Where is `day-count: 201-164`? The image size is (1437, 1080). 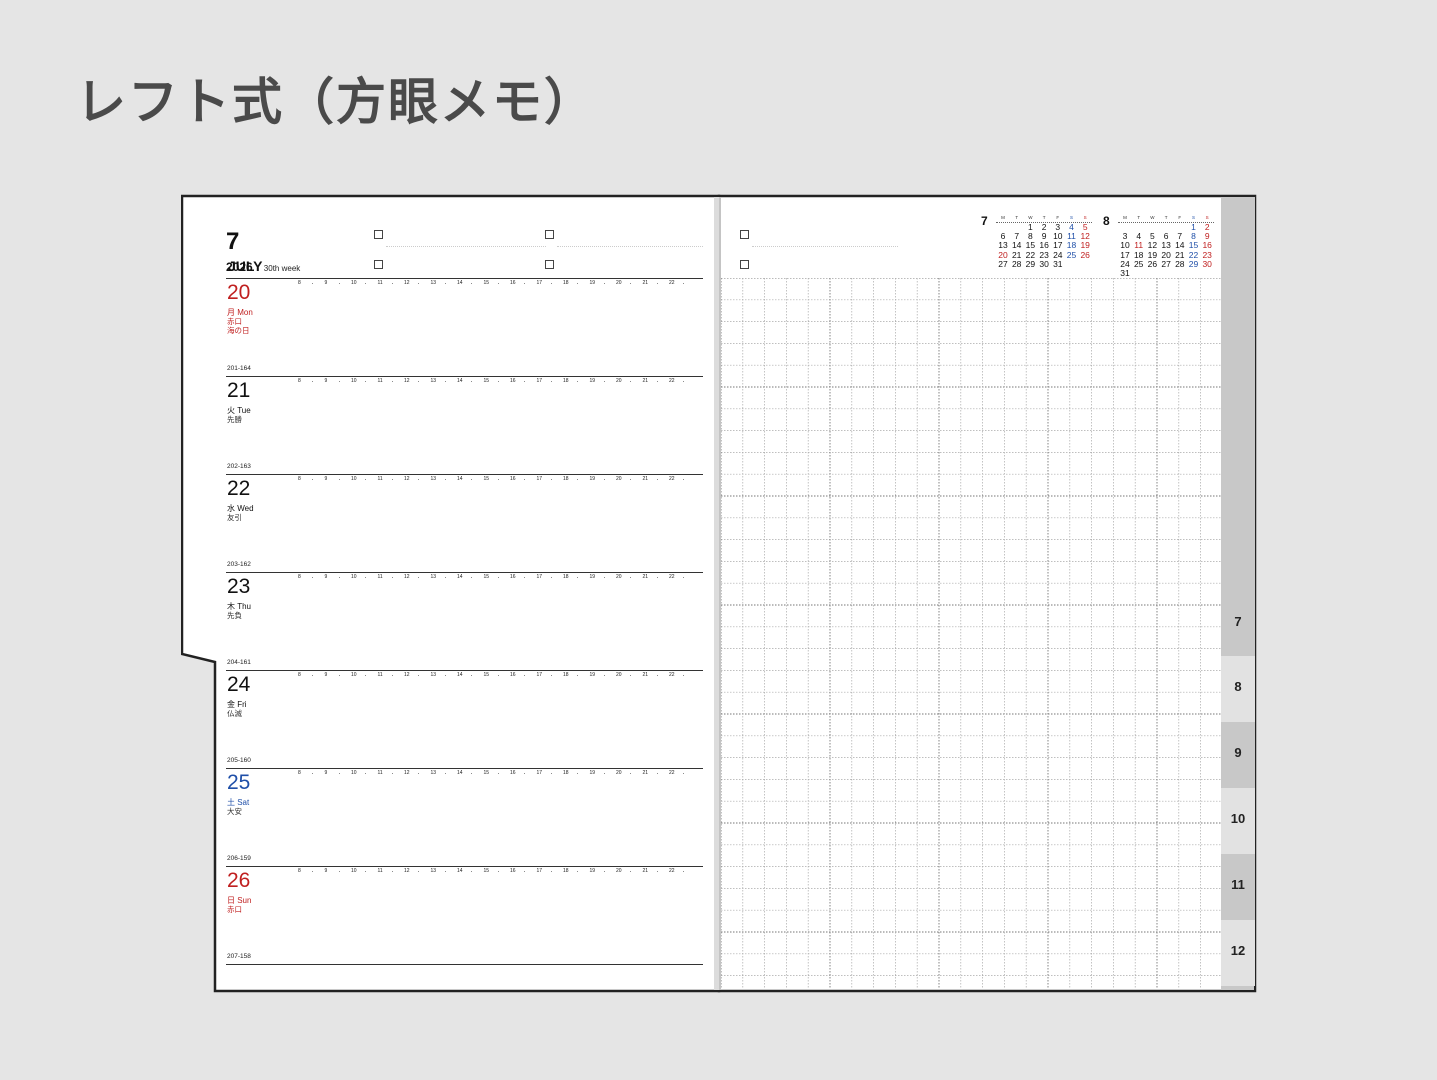
day-count: 201-164 is located at coordinates (239, 368).